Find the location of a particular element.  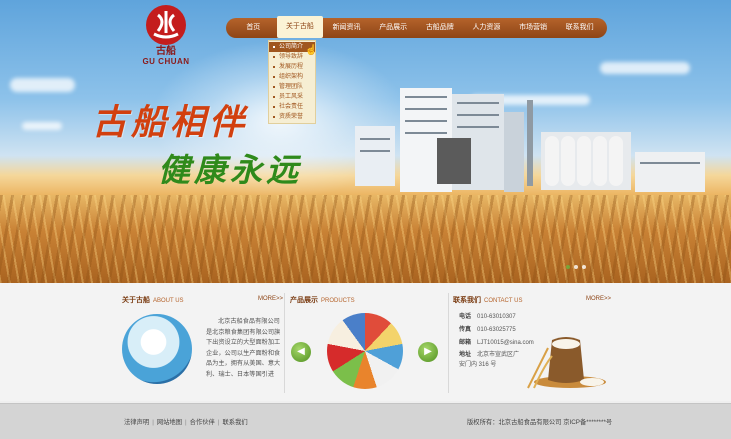

logo: 古船 GU CHUAN is located at coordinates (166, 36).